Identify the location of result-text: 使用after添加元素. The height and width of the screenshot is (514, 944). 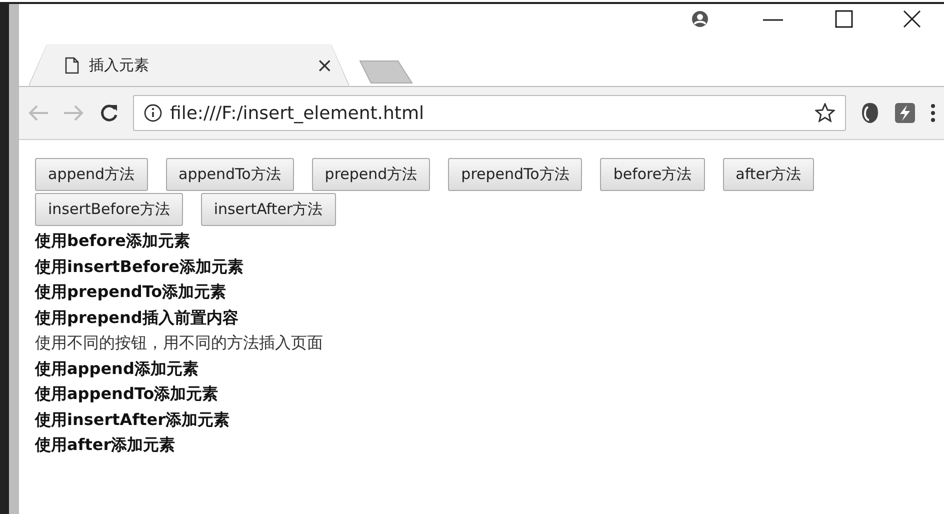
(105, 445).